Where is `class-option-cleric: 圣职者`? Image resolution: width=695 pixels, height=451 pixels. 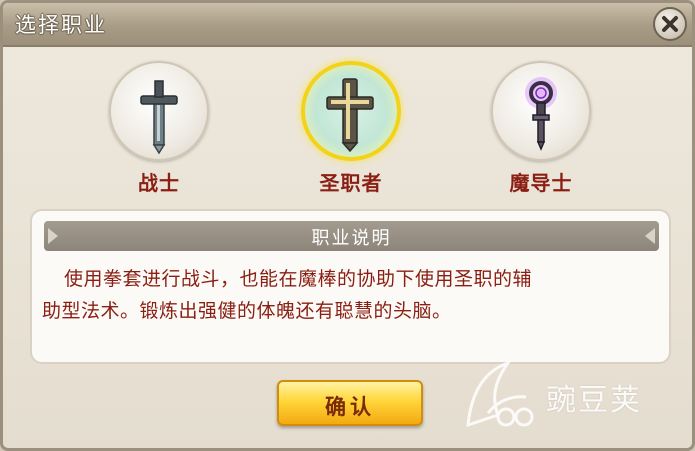 class-option-cleric: 圣职者 is located at coordinates (351, 131).